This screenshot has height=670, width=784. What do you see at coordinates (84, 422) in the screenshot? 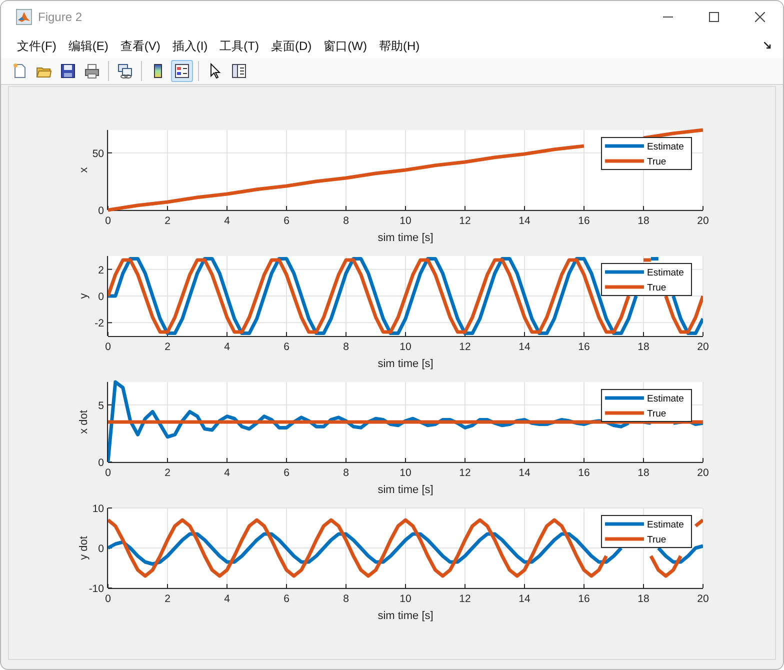
I see `y-axis-label: x dot` at bounding box center [84, 422].